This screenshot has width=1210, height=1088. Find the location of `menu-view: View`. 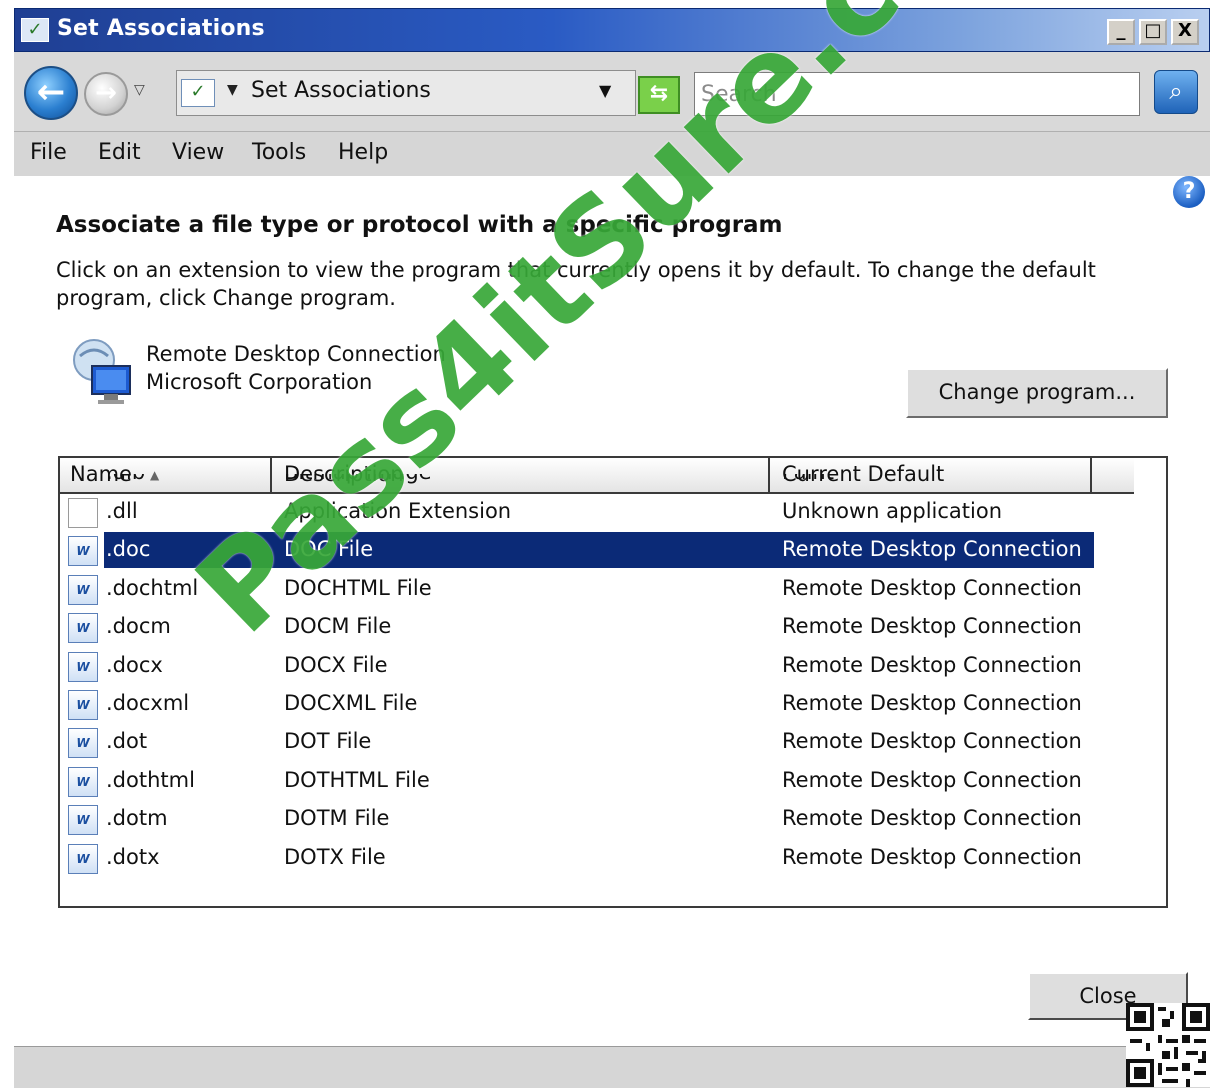

menu-view: View is located at coordinates (198, 152).